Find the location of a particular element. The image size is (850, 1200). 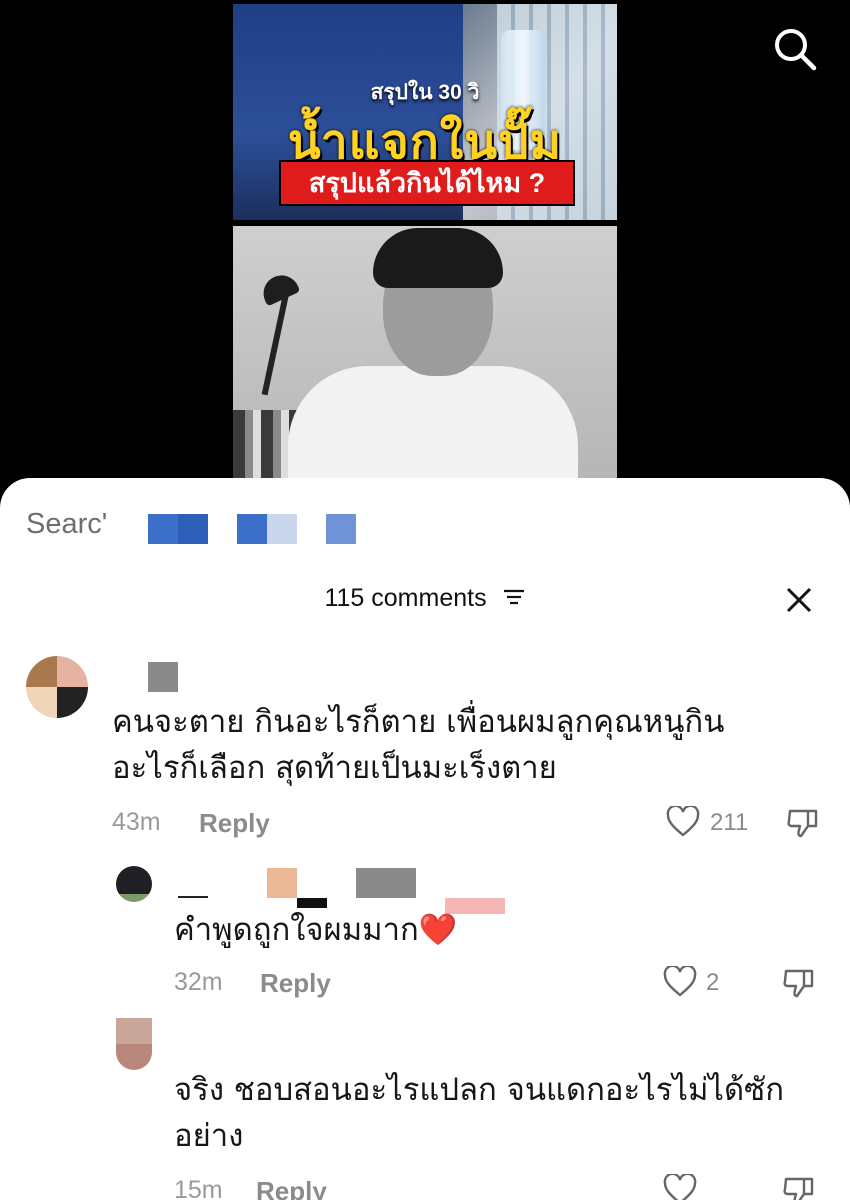

video-thumbnail-bottom is located at coordinates (425, 353).